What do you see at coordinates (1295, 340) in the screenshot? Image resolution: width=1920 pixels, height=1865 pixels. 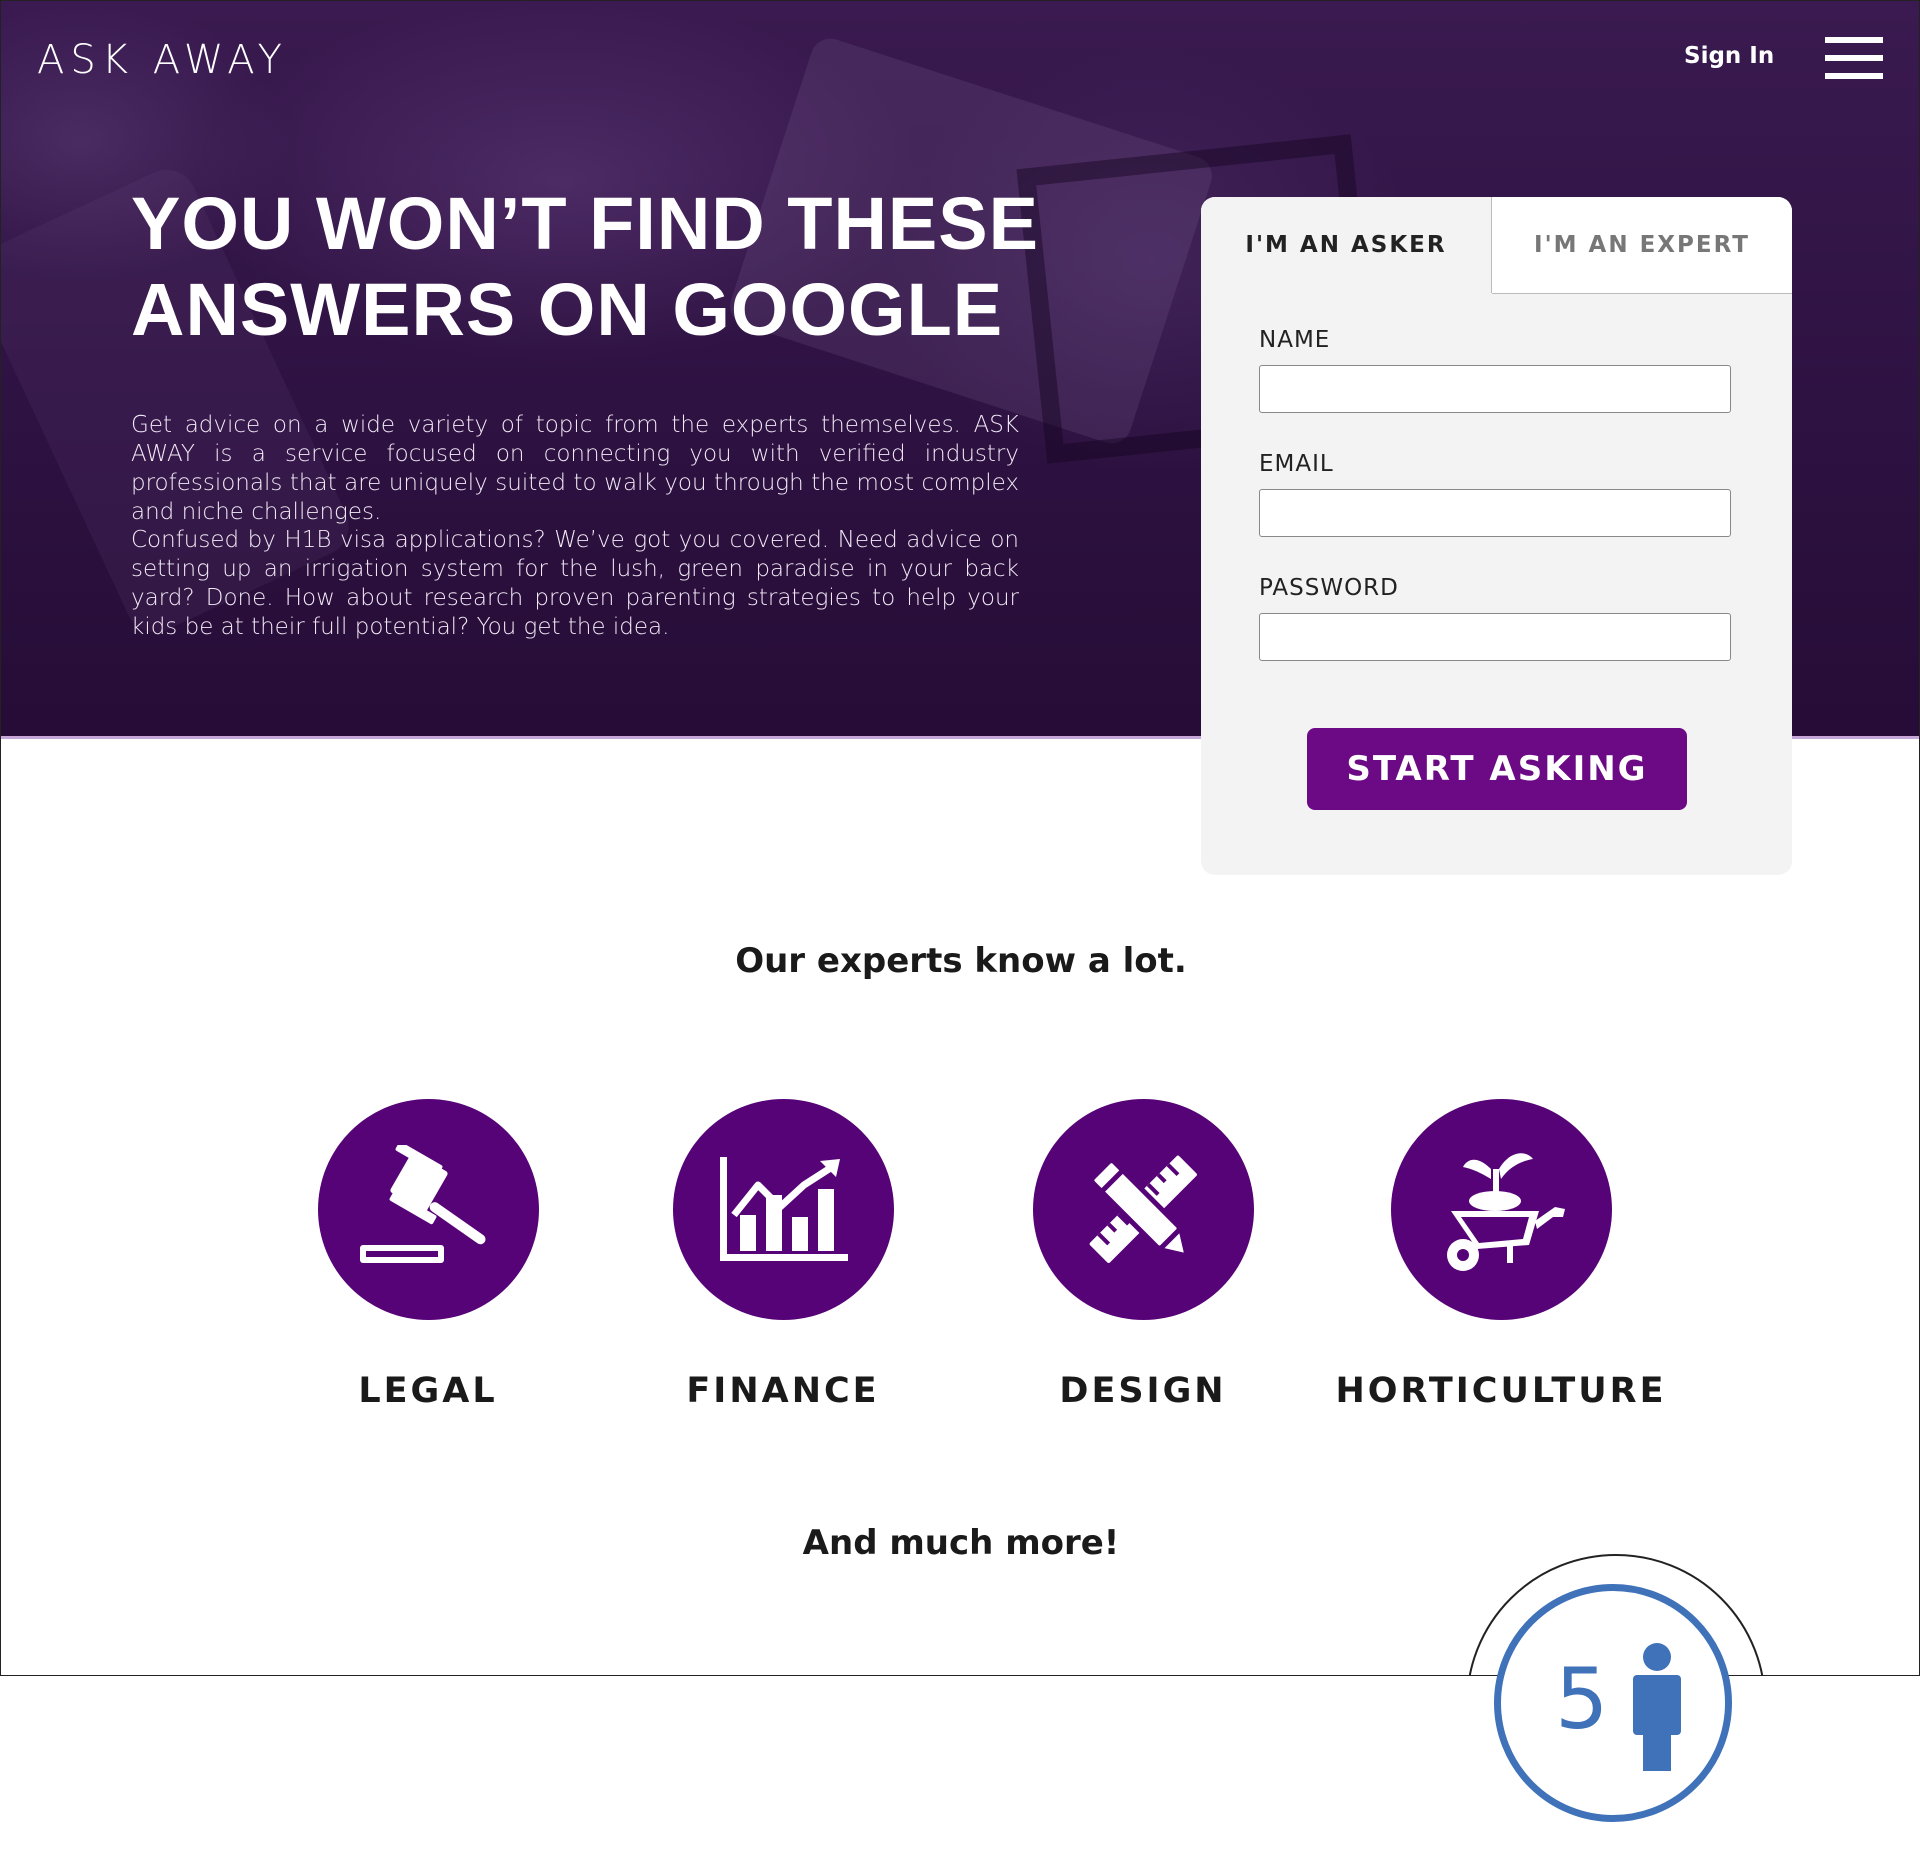 I see `name-field-label: NAME` at bounding box center [1295, 340].